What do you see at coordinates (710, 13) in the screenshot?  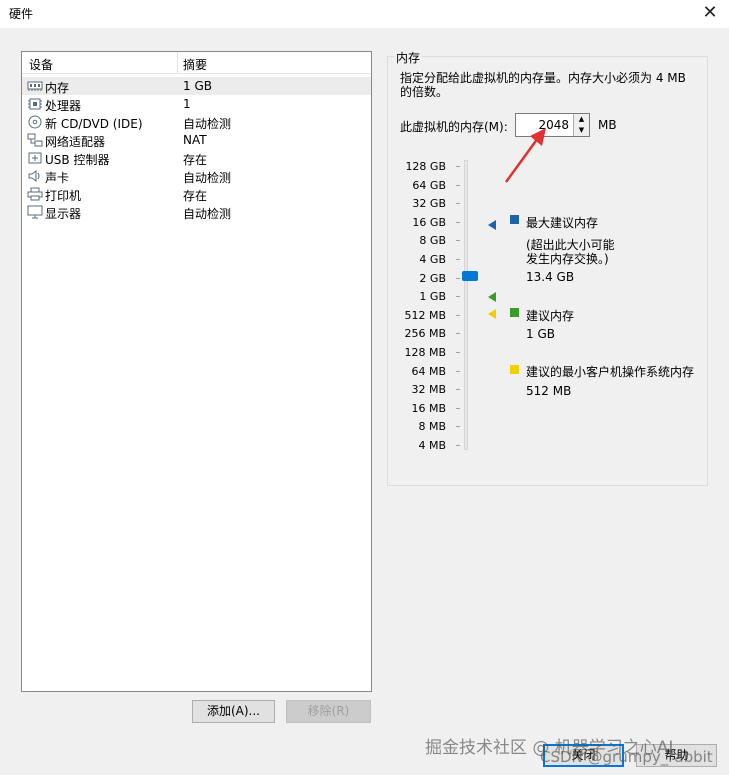 I see `close-icon: ✕` at bounding box center [710, 13].